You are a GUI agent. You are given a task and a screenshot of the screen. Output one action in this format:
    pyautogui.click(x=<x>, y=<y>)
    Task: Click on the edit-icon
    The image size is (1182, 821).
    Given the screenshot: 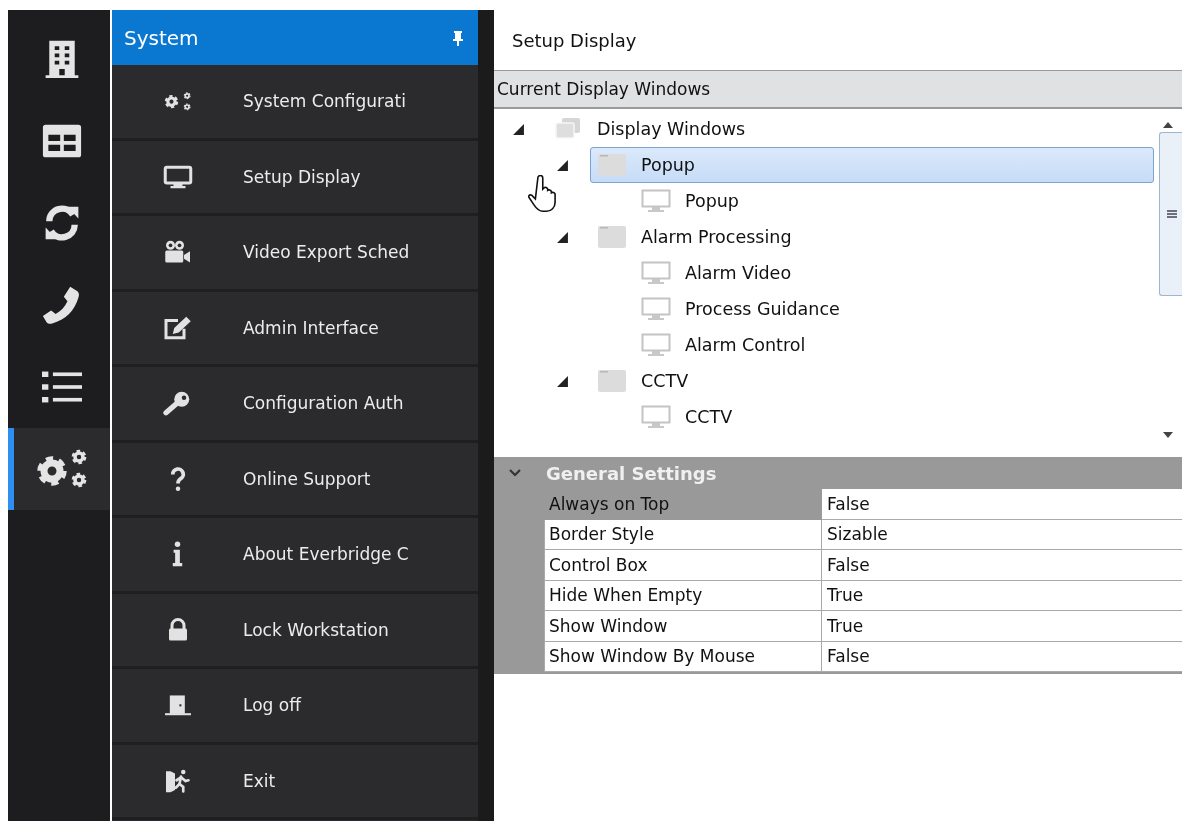 What is the action you would take?
    pyautogui.click(x=177, y=327)
    